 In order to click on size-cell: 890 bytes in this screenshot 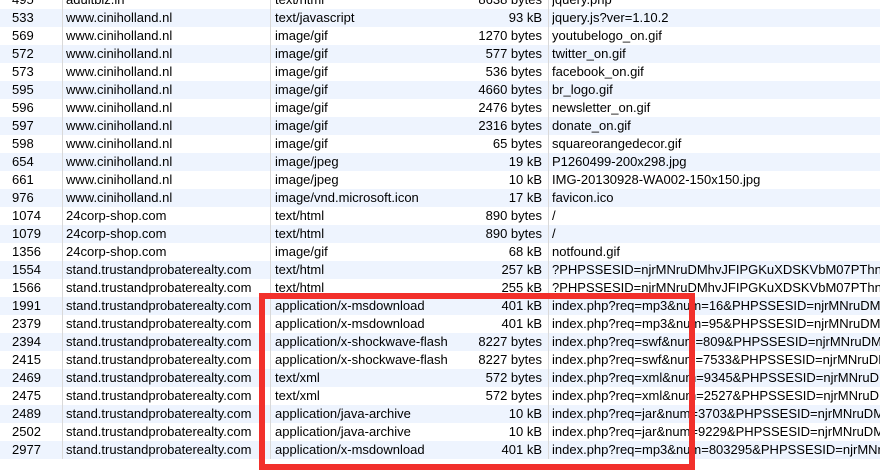, I will do `click(513, 215)`.